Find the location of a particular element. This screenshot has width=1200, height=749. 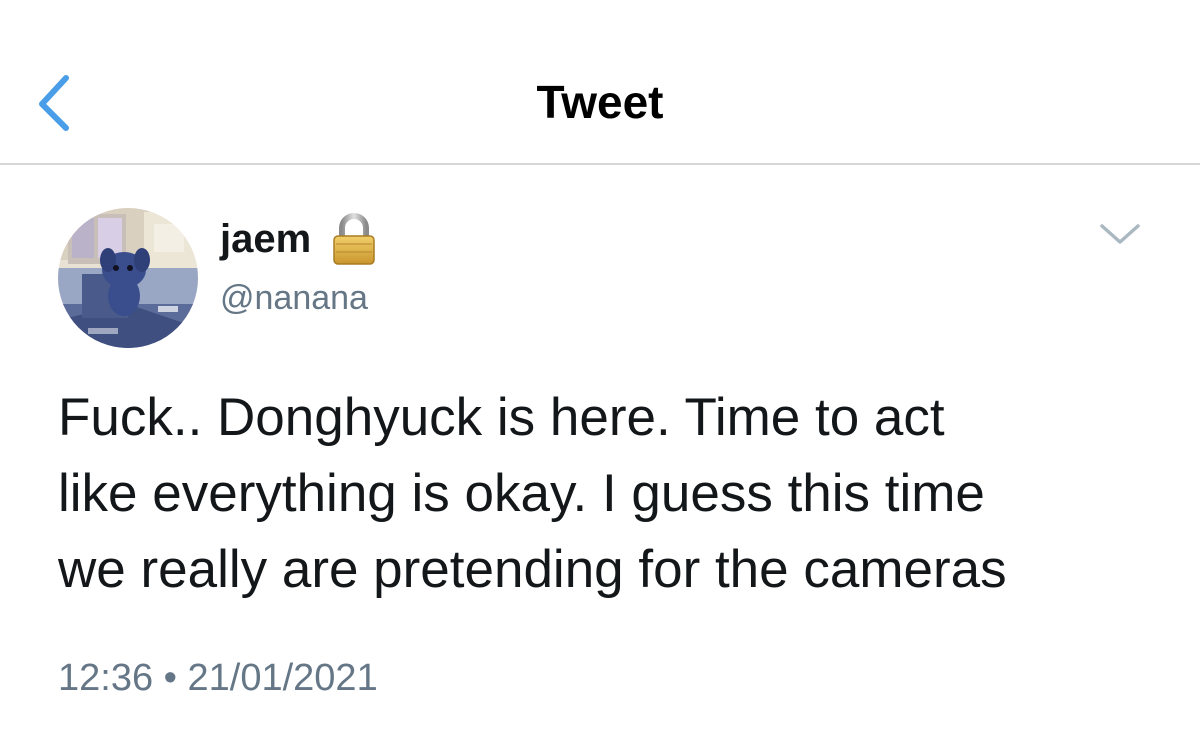

page-title: Tweet is located at coordinates (600, 102).